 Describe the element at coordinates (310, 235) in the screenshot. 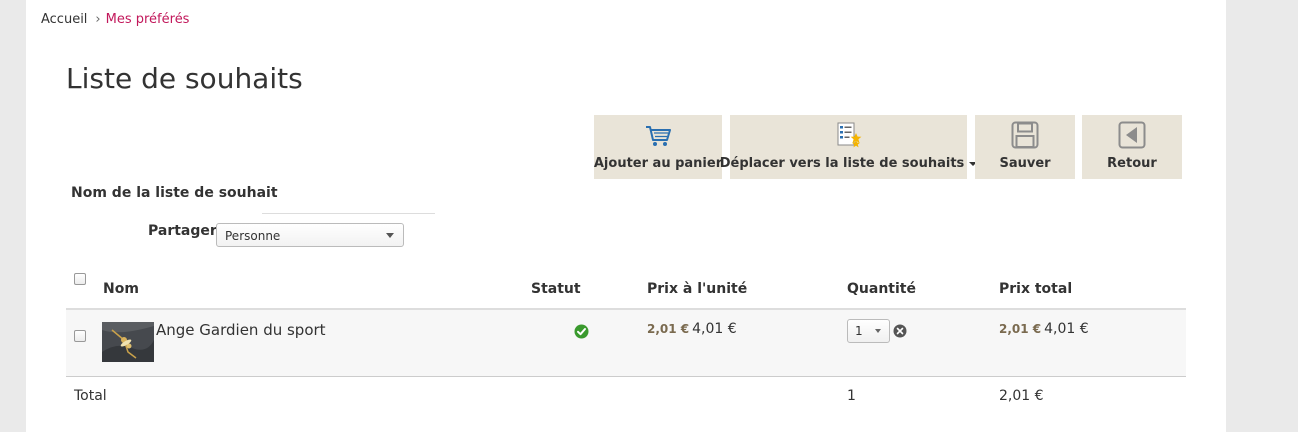

I see `share-select: Personne` at that location.